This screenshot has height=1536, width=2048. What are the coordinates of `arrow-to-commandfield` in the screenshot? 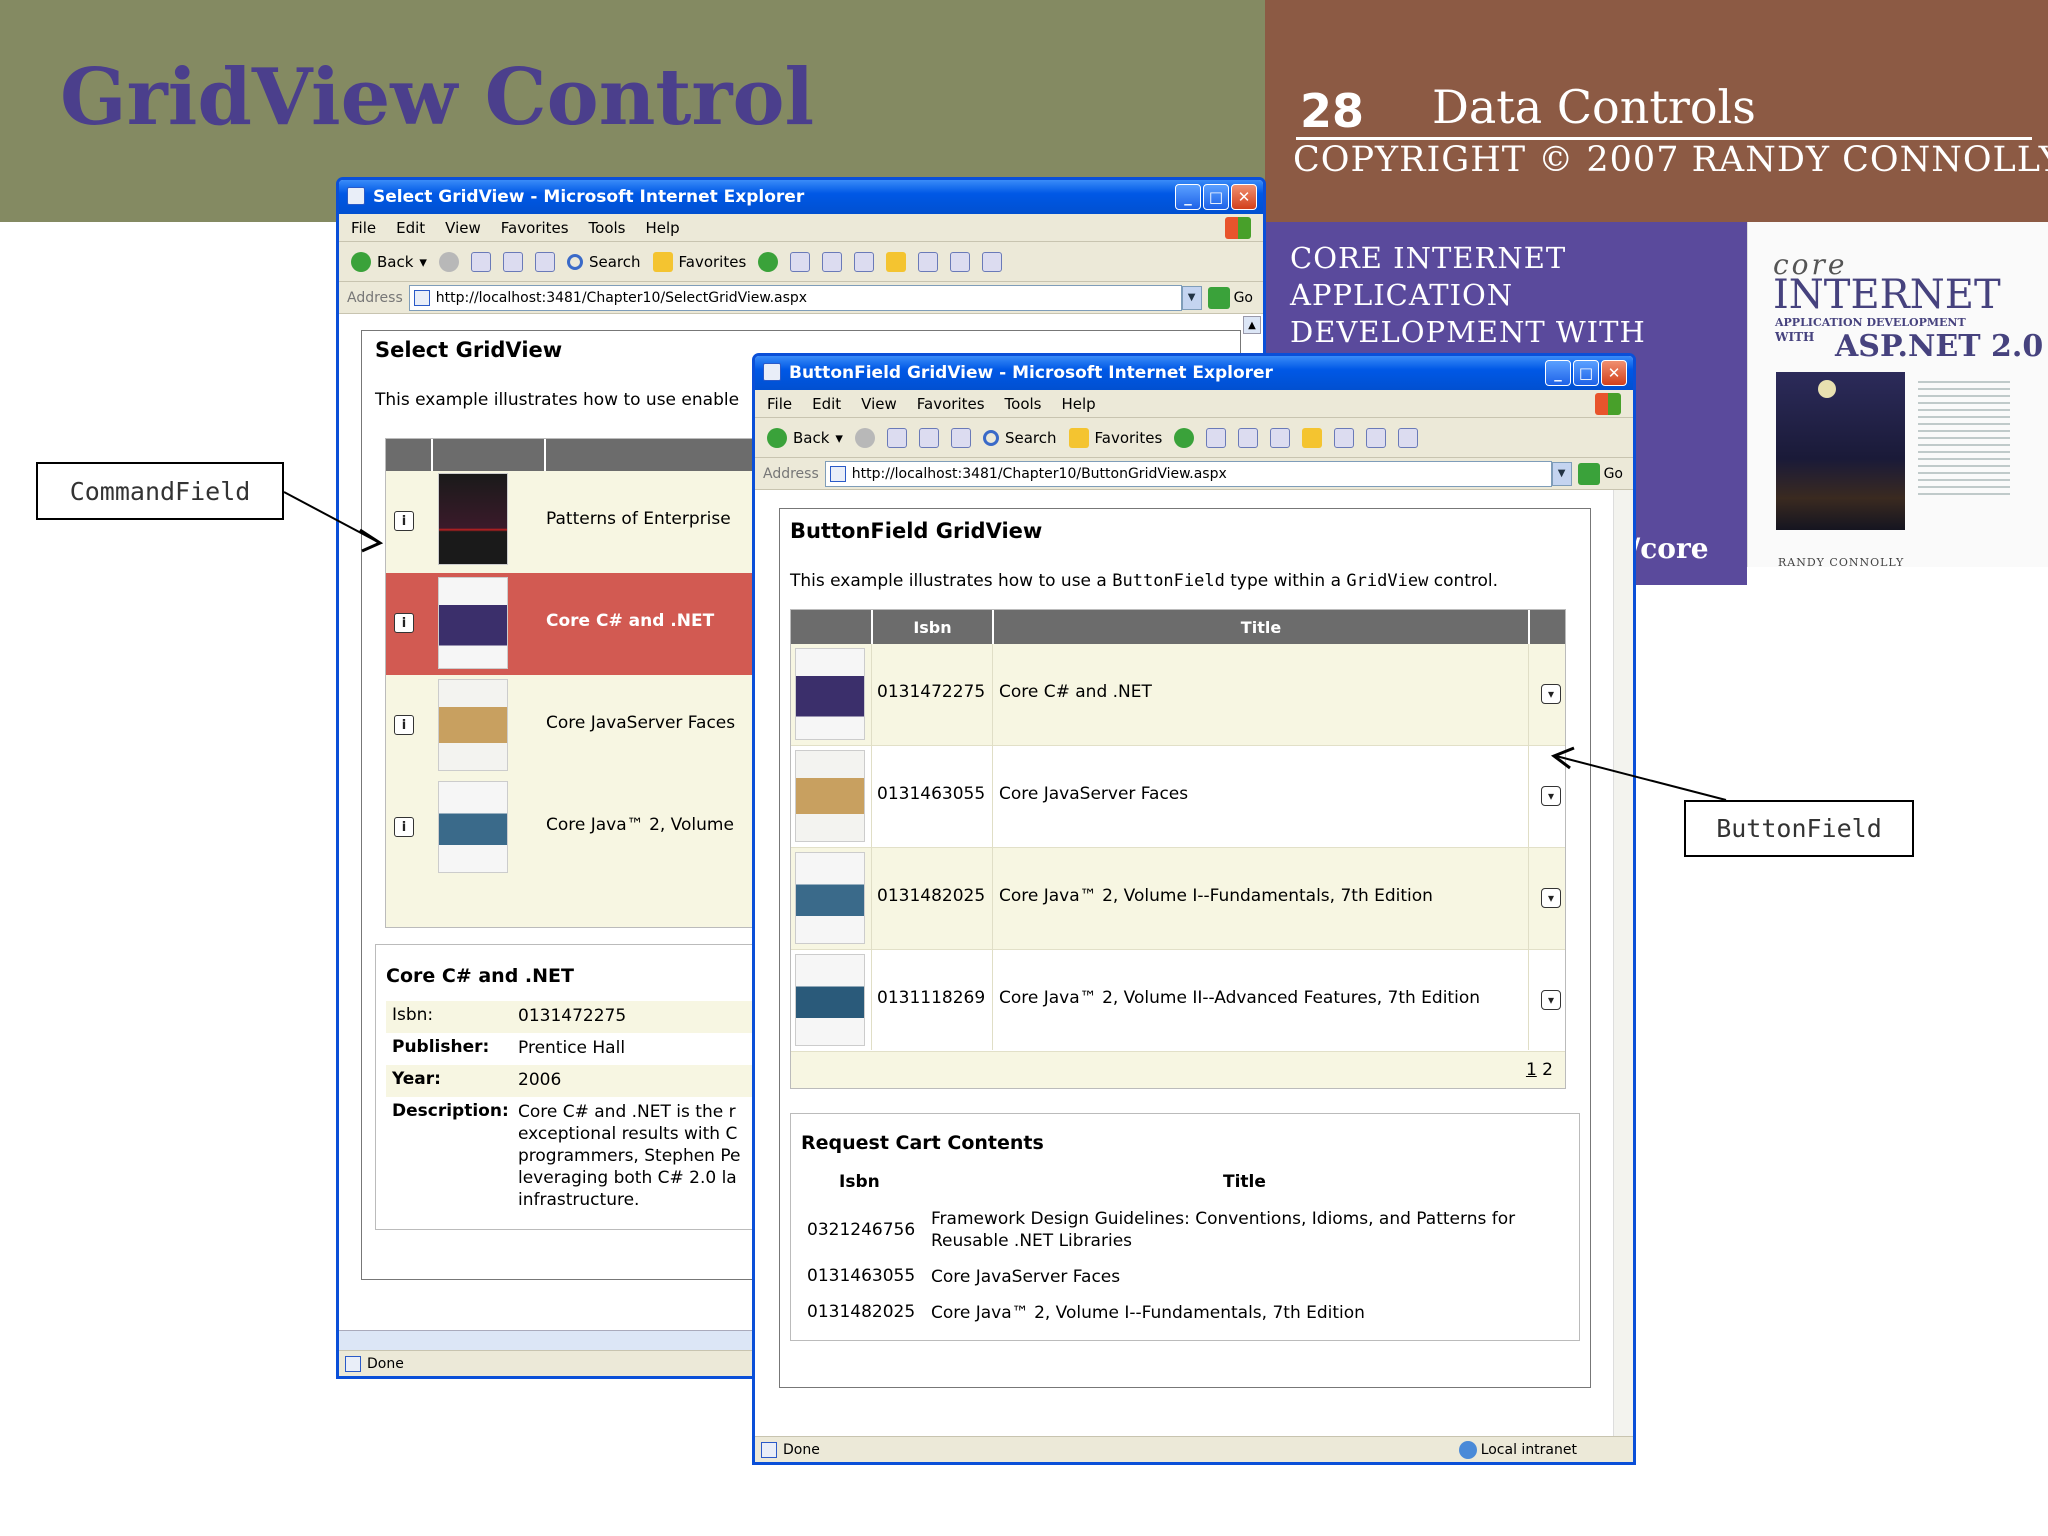 It's located at (331, 517).